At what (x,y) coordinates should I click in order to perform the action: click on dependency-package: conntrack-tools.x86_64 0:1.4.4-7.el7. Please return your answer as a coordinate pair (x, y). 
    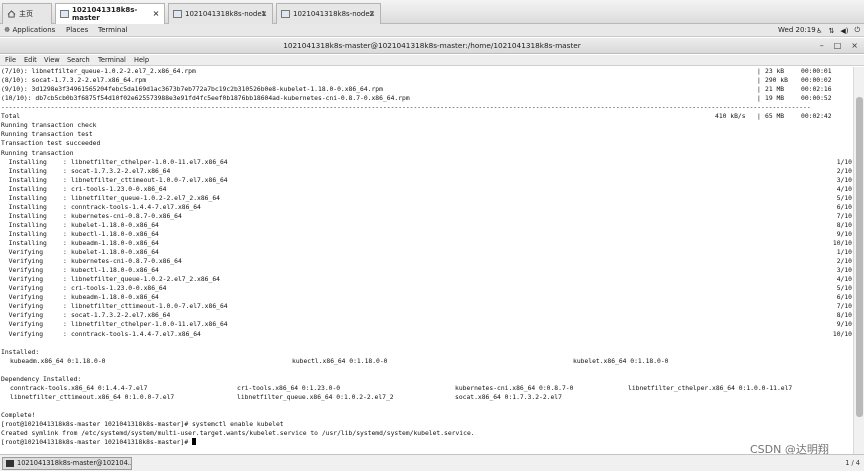
    Looking at the image, I should click on (79, 388).